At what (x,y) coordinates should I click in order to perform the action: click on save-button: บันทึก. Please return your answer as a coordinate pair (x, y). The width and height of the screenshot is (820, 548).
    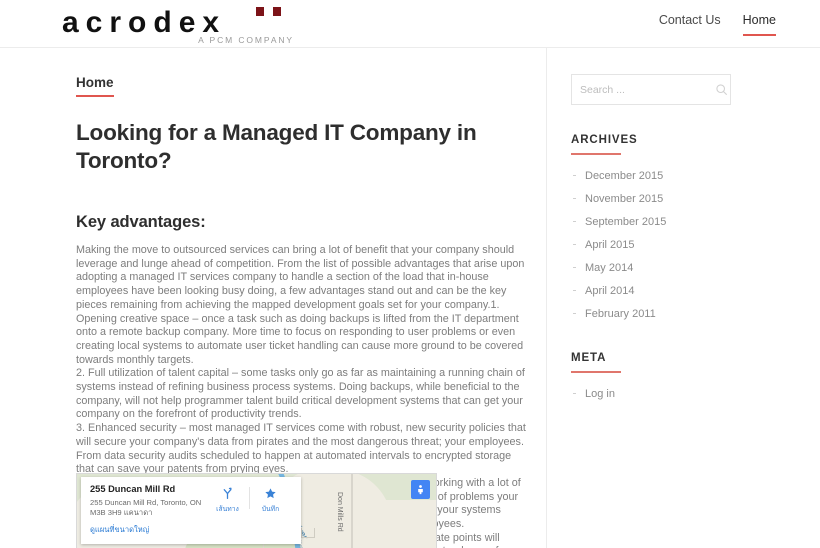
    Looking at the image, I should click on (270, 511).